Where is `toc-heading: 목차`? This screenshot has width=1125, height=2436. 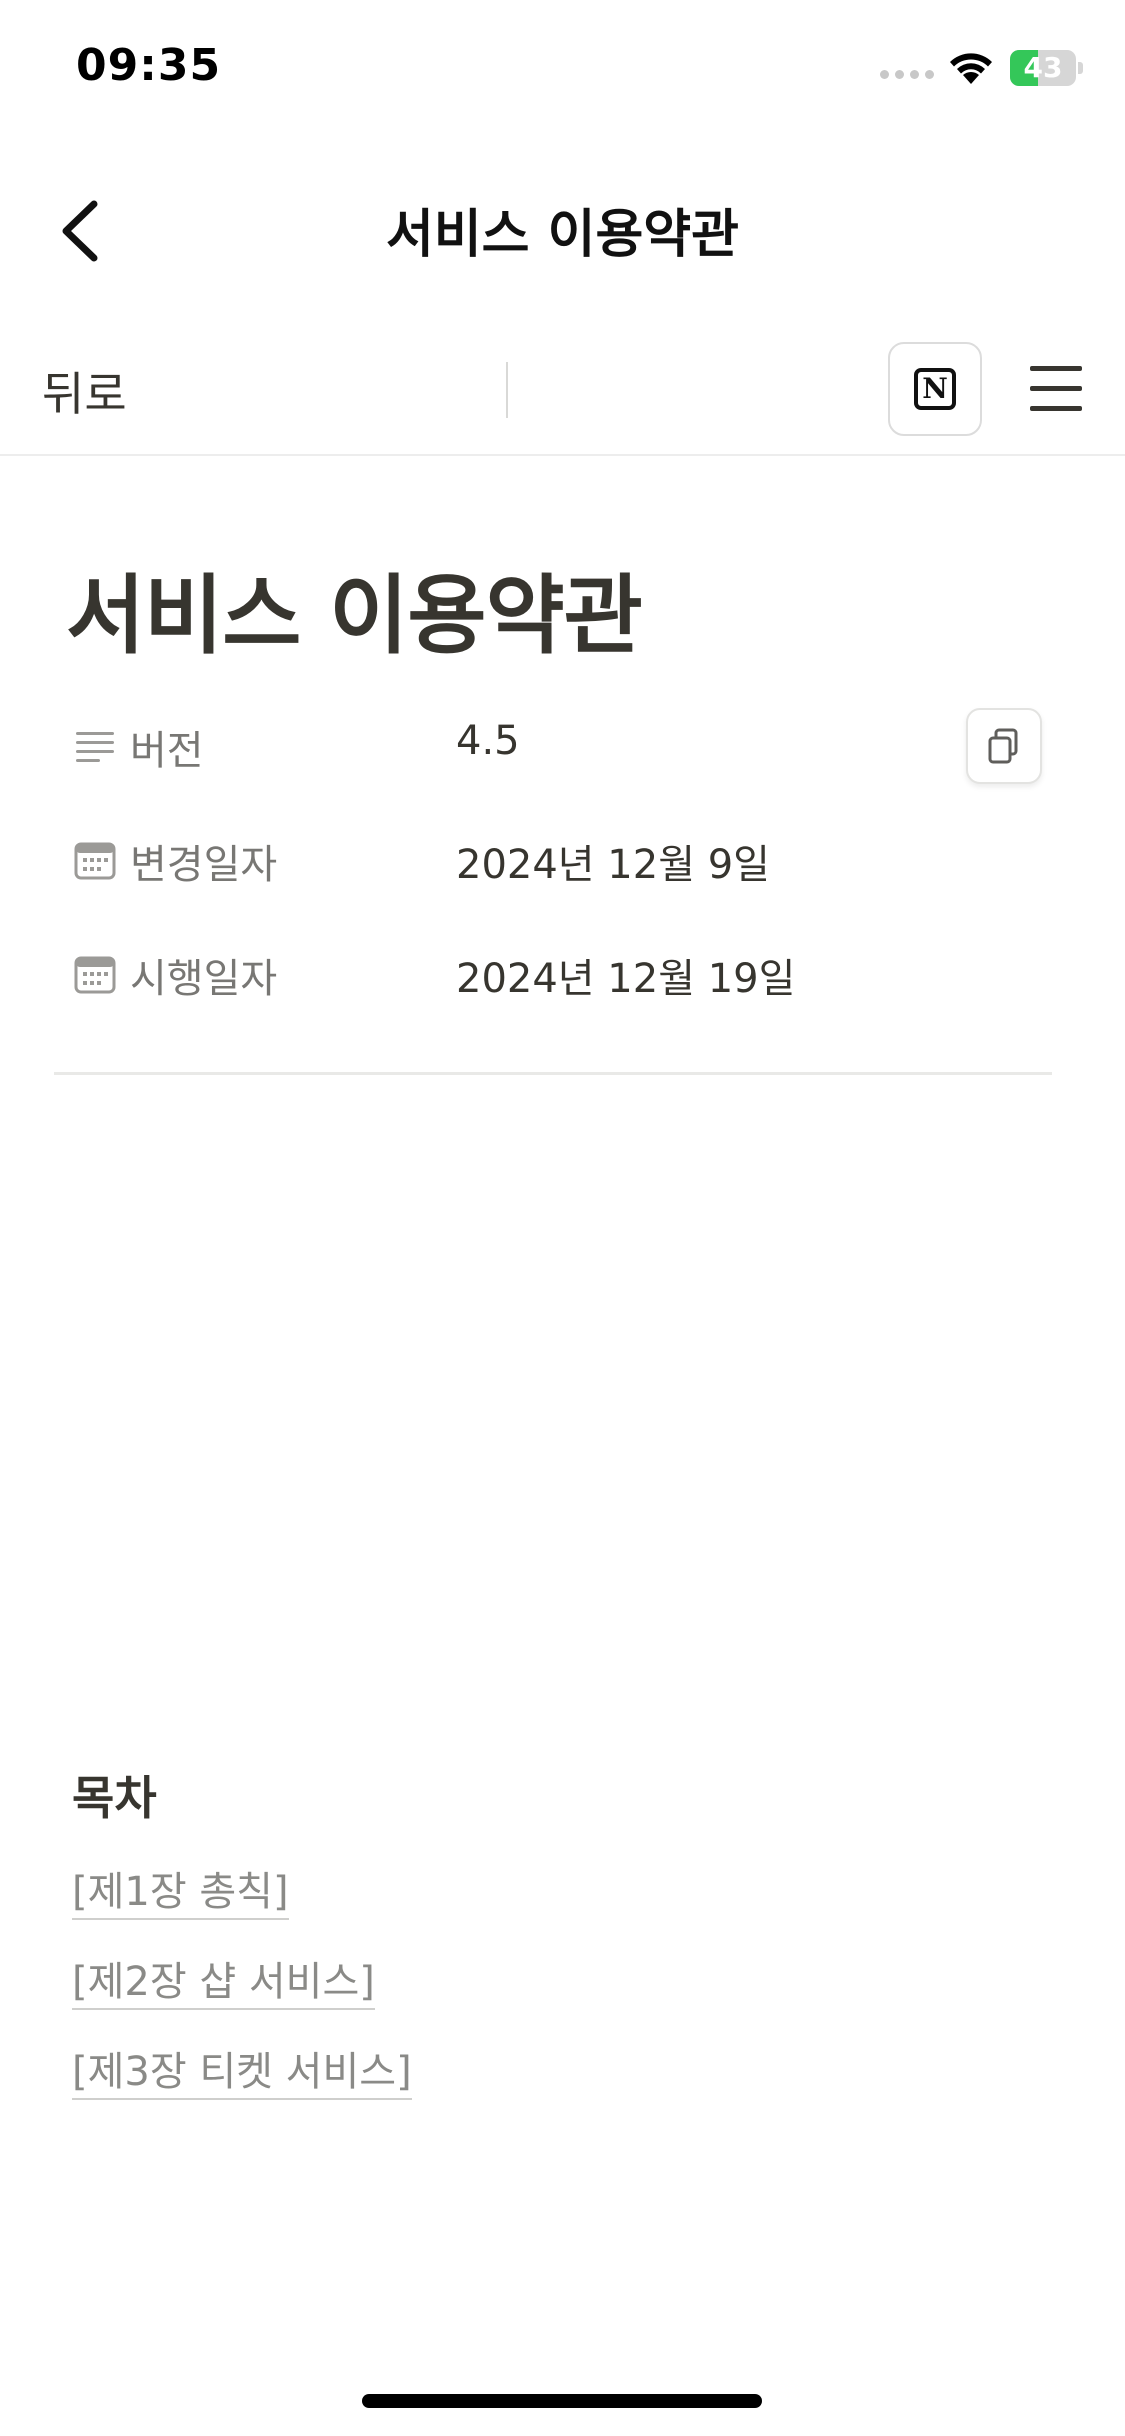 toc-heading: 목차 is located at coordinates (114, 1798).